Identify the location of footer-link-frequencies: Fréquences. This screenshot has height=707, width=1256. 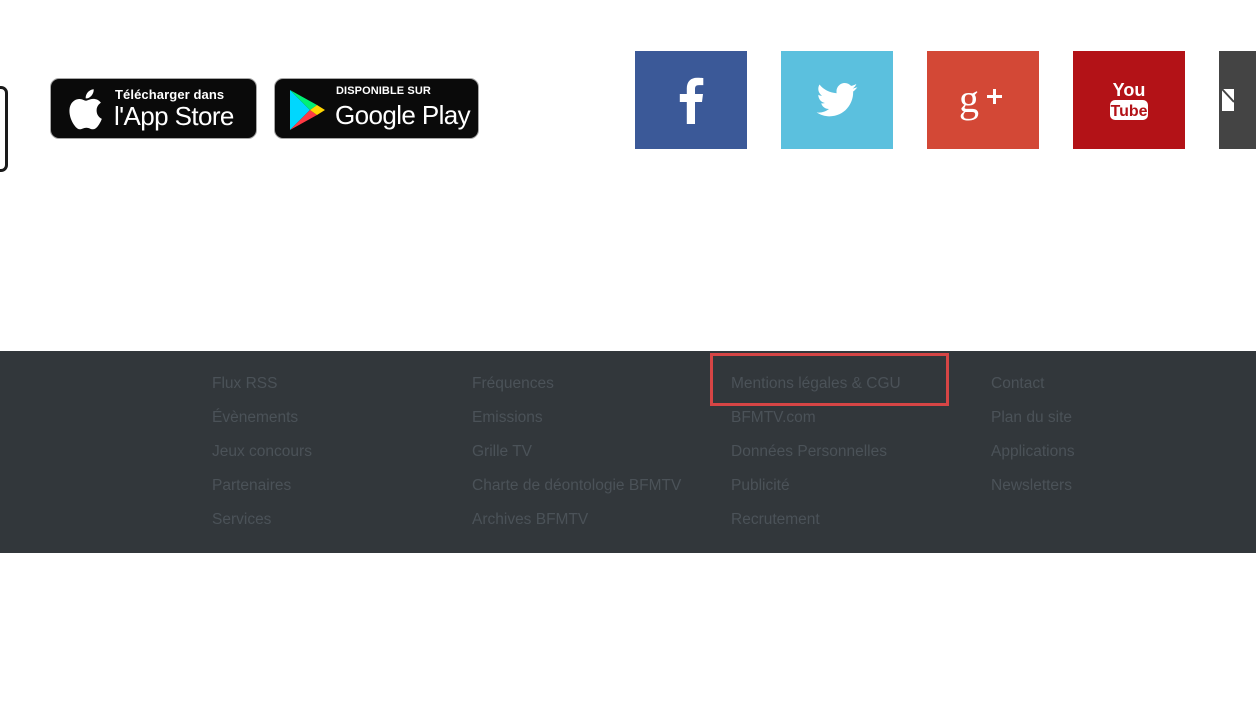
(576, 391).